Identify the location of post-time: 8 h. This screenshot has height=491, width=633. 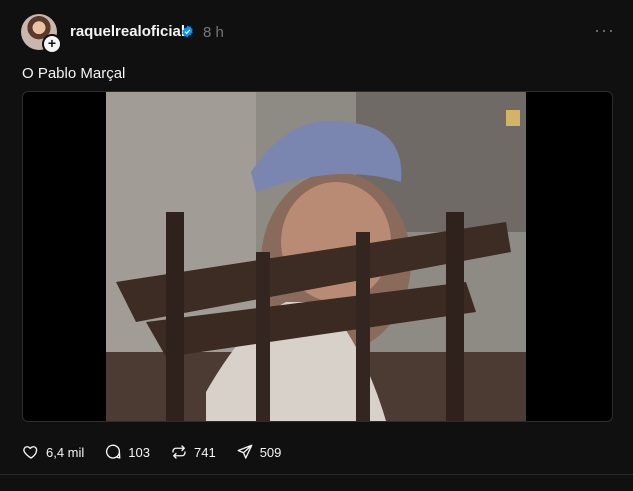
(213, 32).